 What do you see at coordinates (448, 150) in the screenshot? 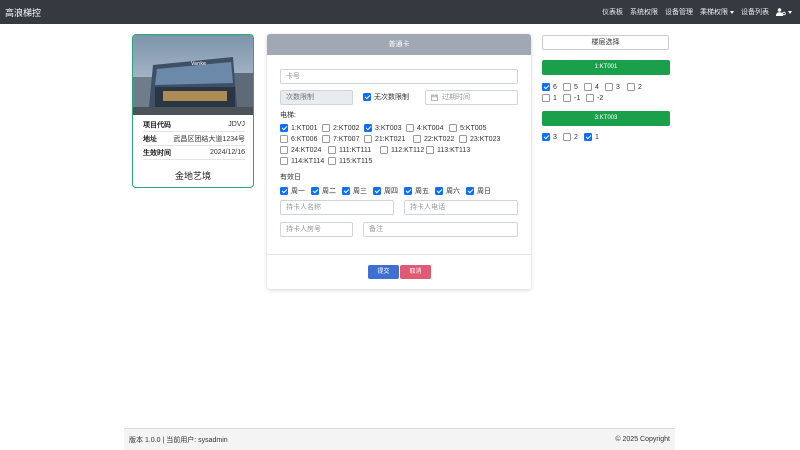
I see `elevator-checkbox: 113:KT113` at bounding box center [448, 150].